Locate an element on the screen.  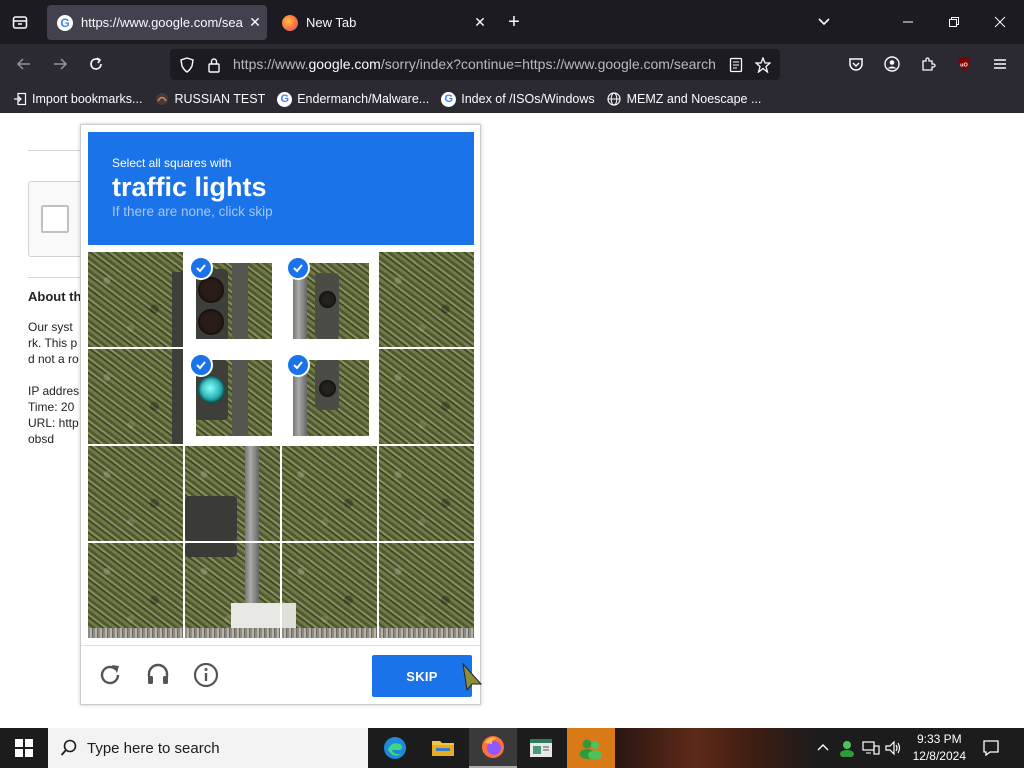
volume-icon is located at coordinates (894, 748).